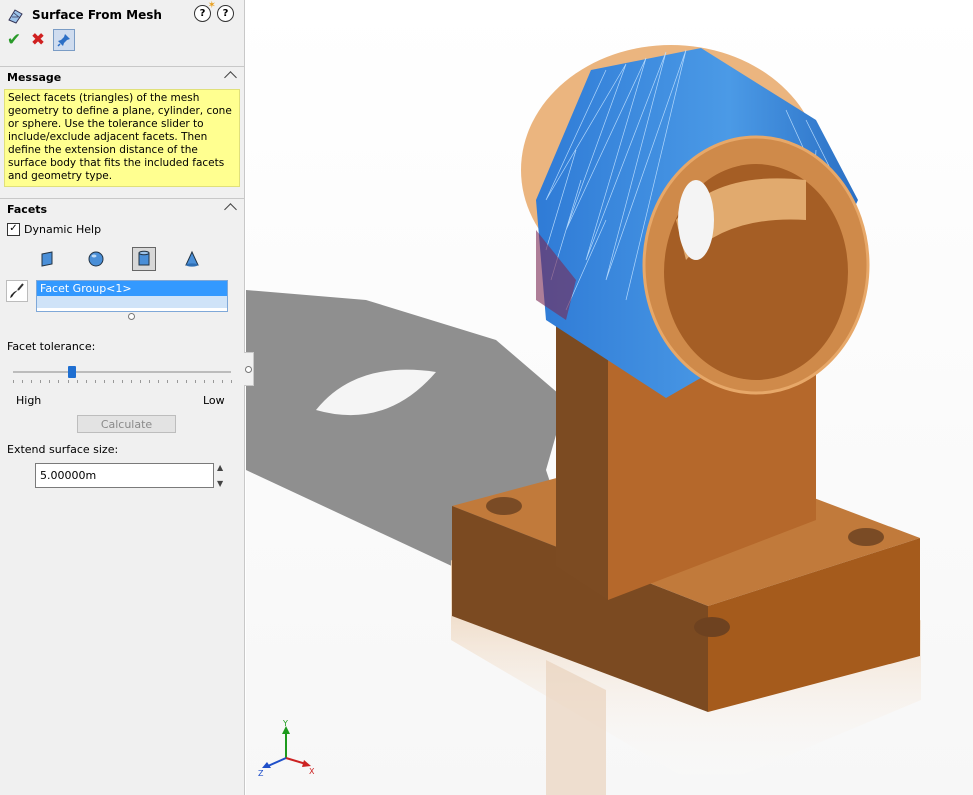 Image resolution: width=973 pixels, height=795 pixels. Describe the element at coordinates (97, 15) in the screenshot. I see `panel-title: Surface From Mesh` at that location.